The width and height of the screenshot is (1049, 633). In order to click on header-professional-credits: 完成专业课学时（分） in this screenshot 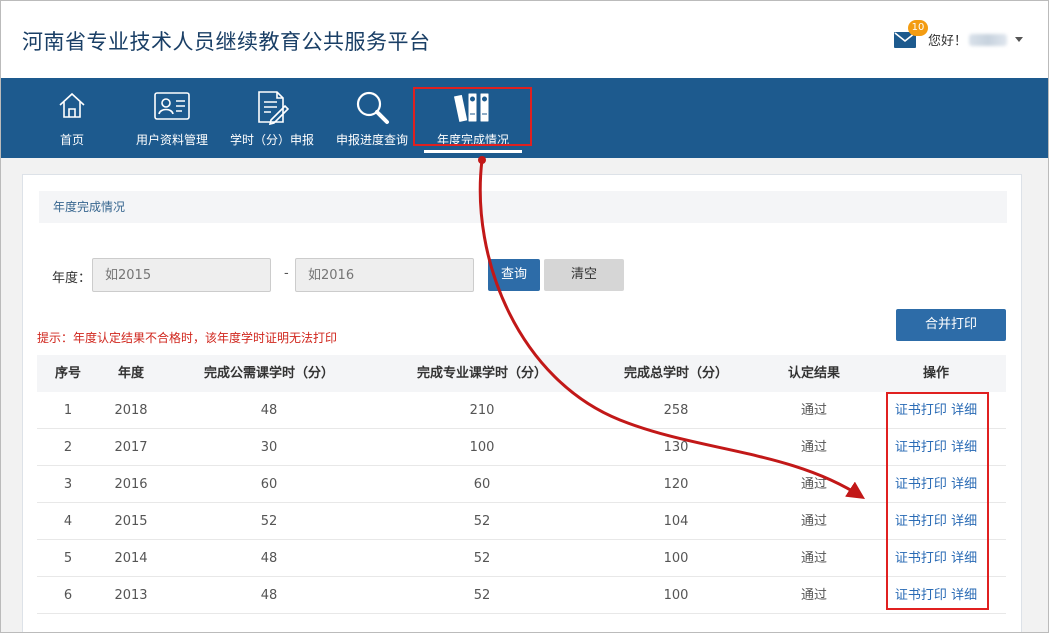, I will do `click(481, 373)`.